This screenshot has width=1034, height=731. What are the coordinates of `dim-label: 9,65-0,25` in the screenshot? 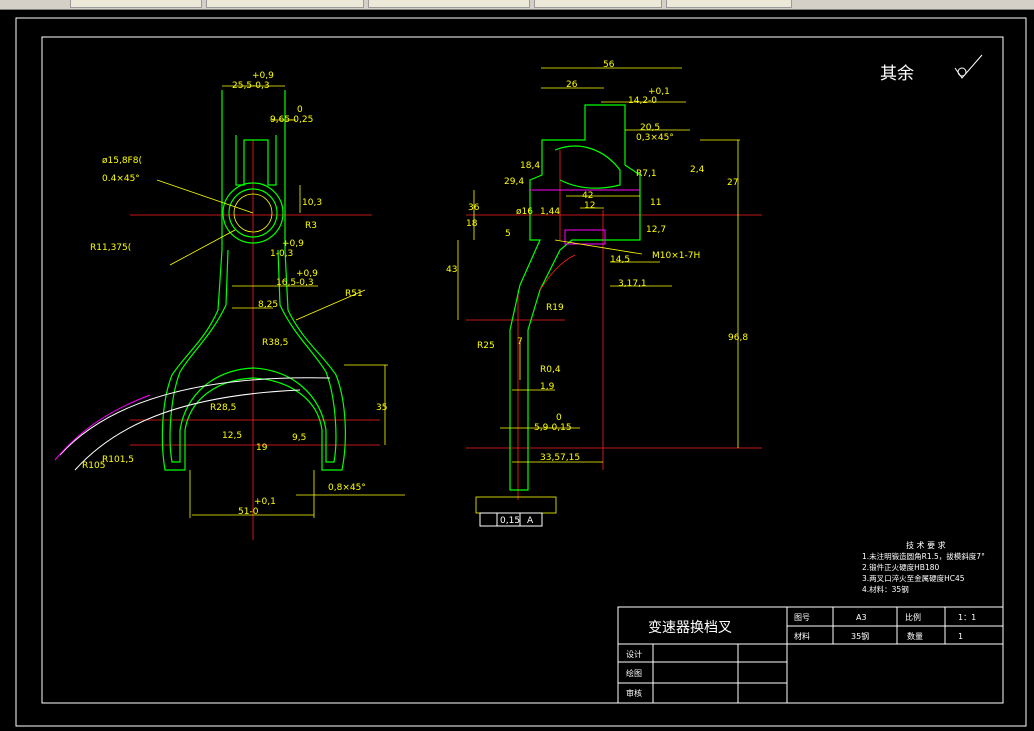 It's located at (291, 120).